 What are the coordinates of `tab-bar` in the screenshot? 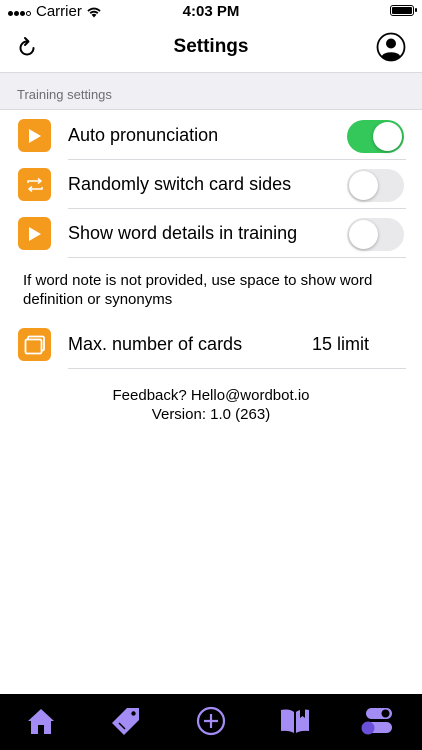 It's located at (211, 722).